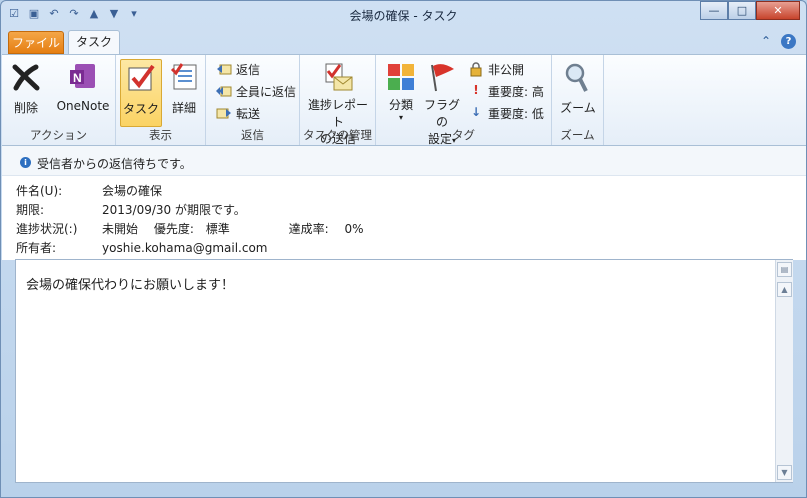  What do you see at coordinates (184, 77) in the screenshot?
I see `details-icon` at bounding box center [184, 77].